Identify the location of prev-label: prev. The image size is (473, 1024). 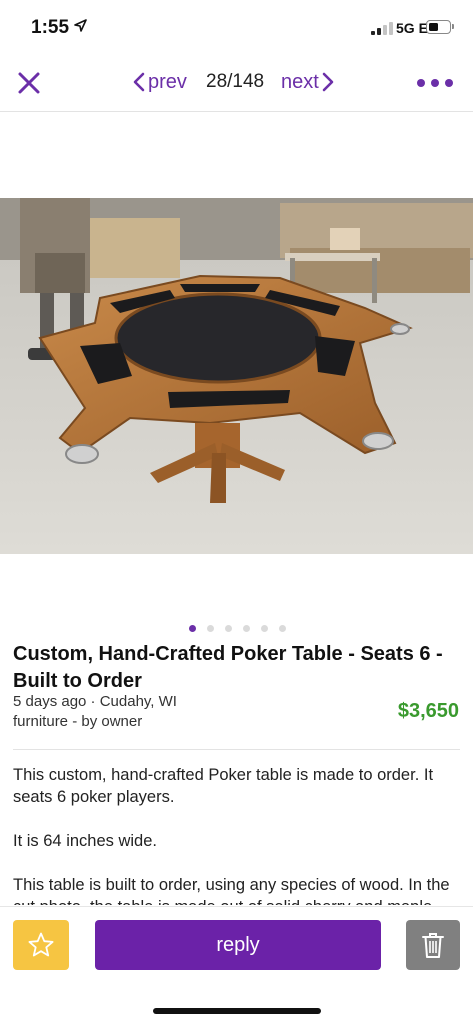
(167, 81).